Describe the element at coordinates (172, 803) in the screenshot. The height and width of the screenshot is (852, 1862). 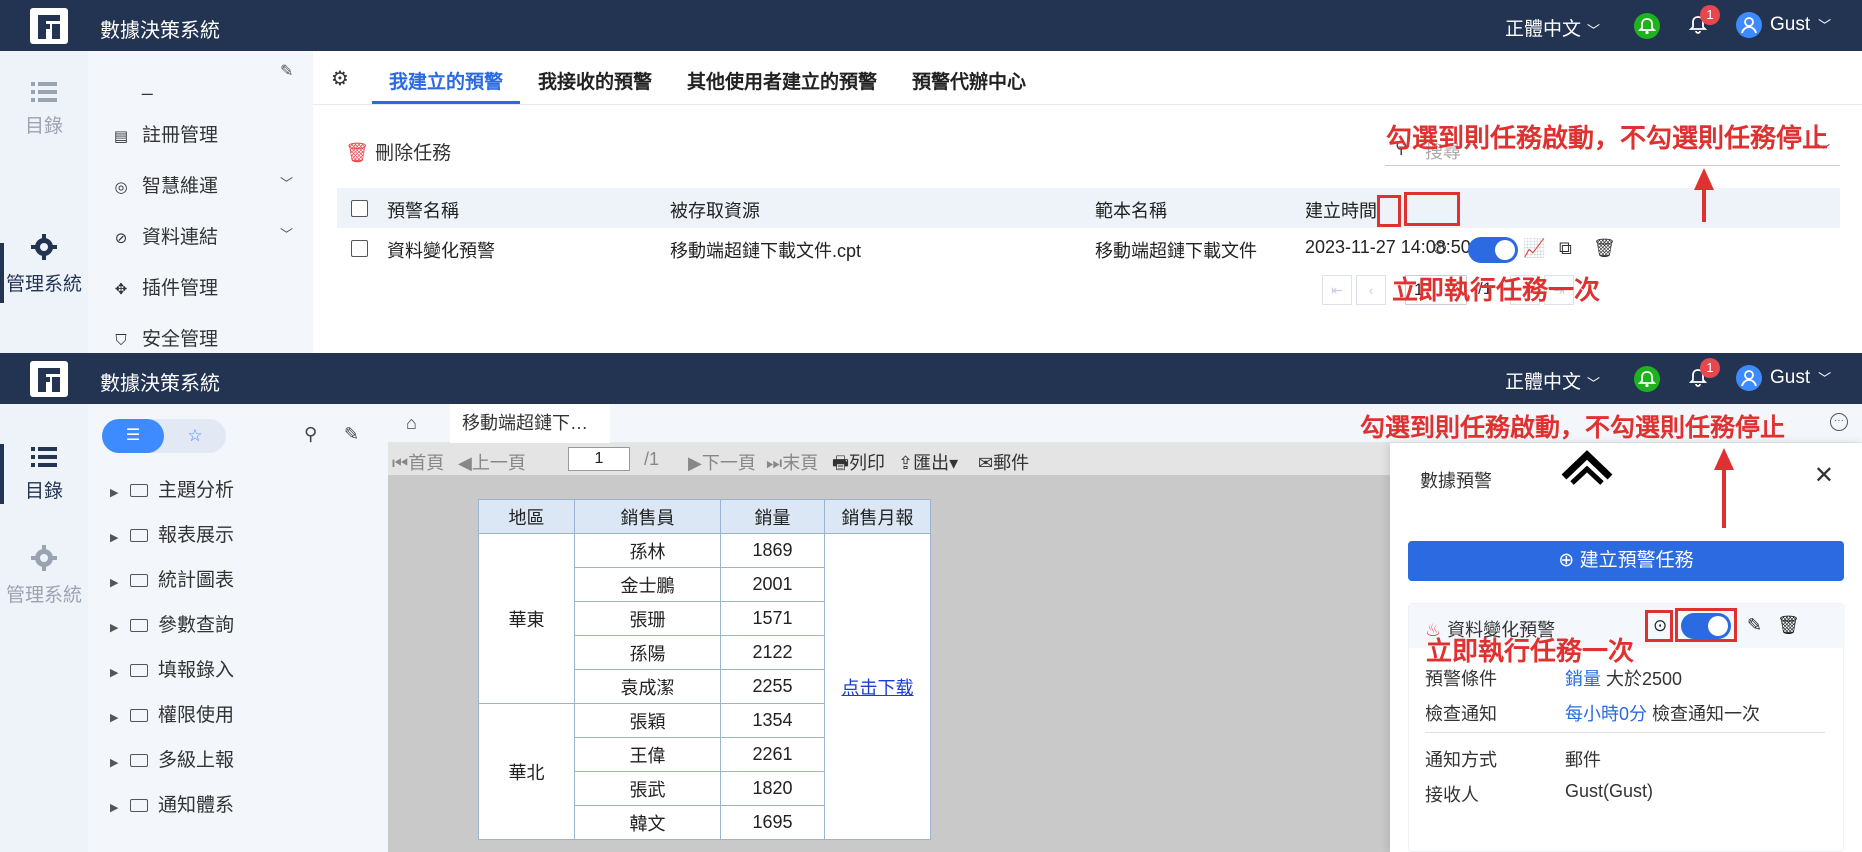
I see `tree-folder: ▶ 通知體系` at that location.